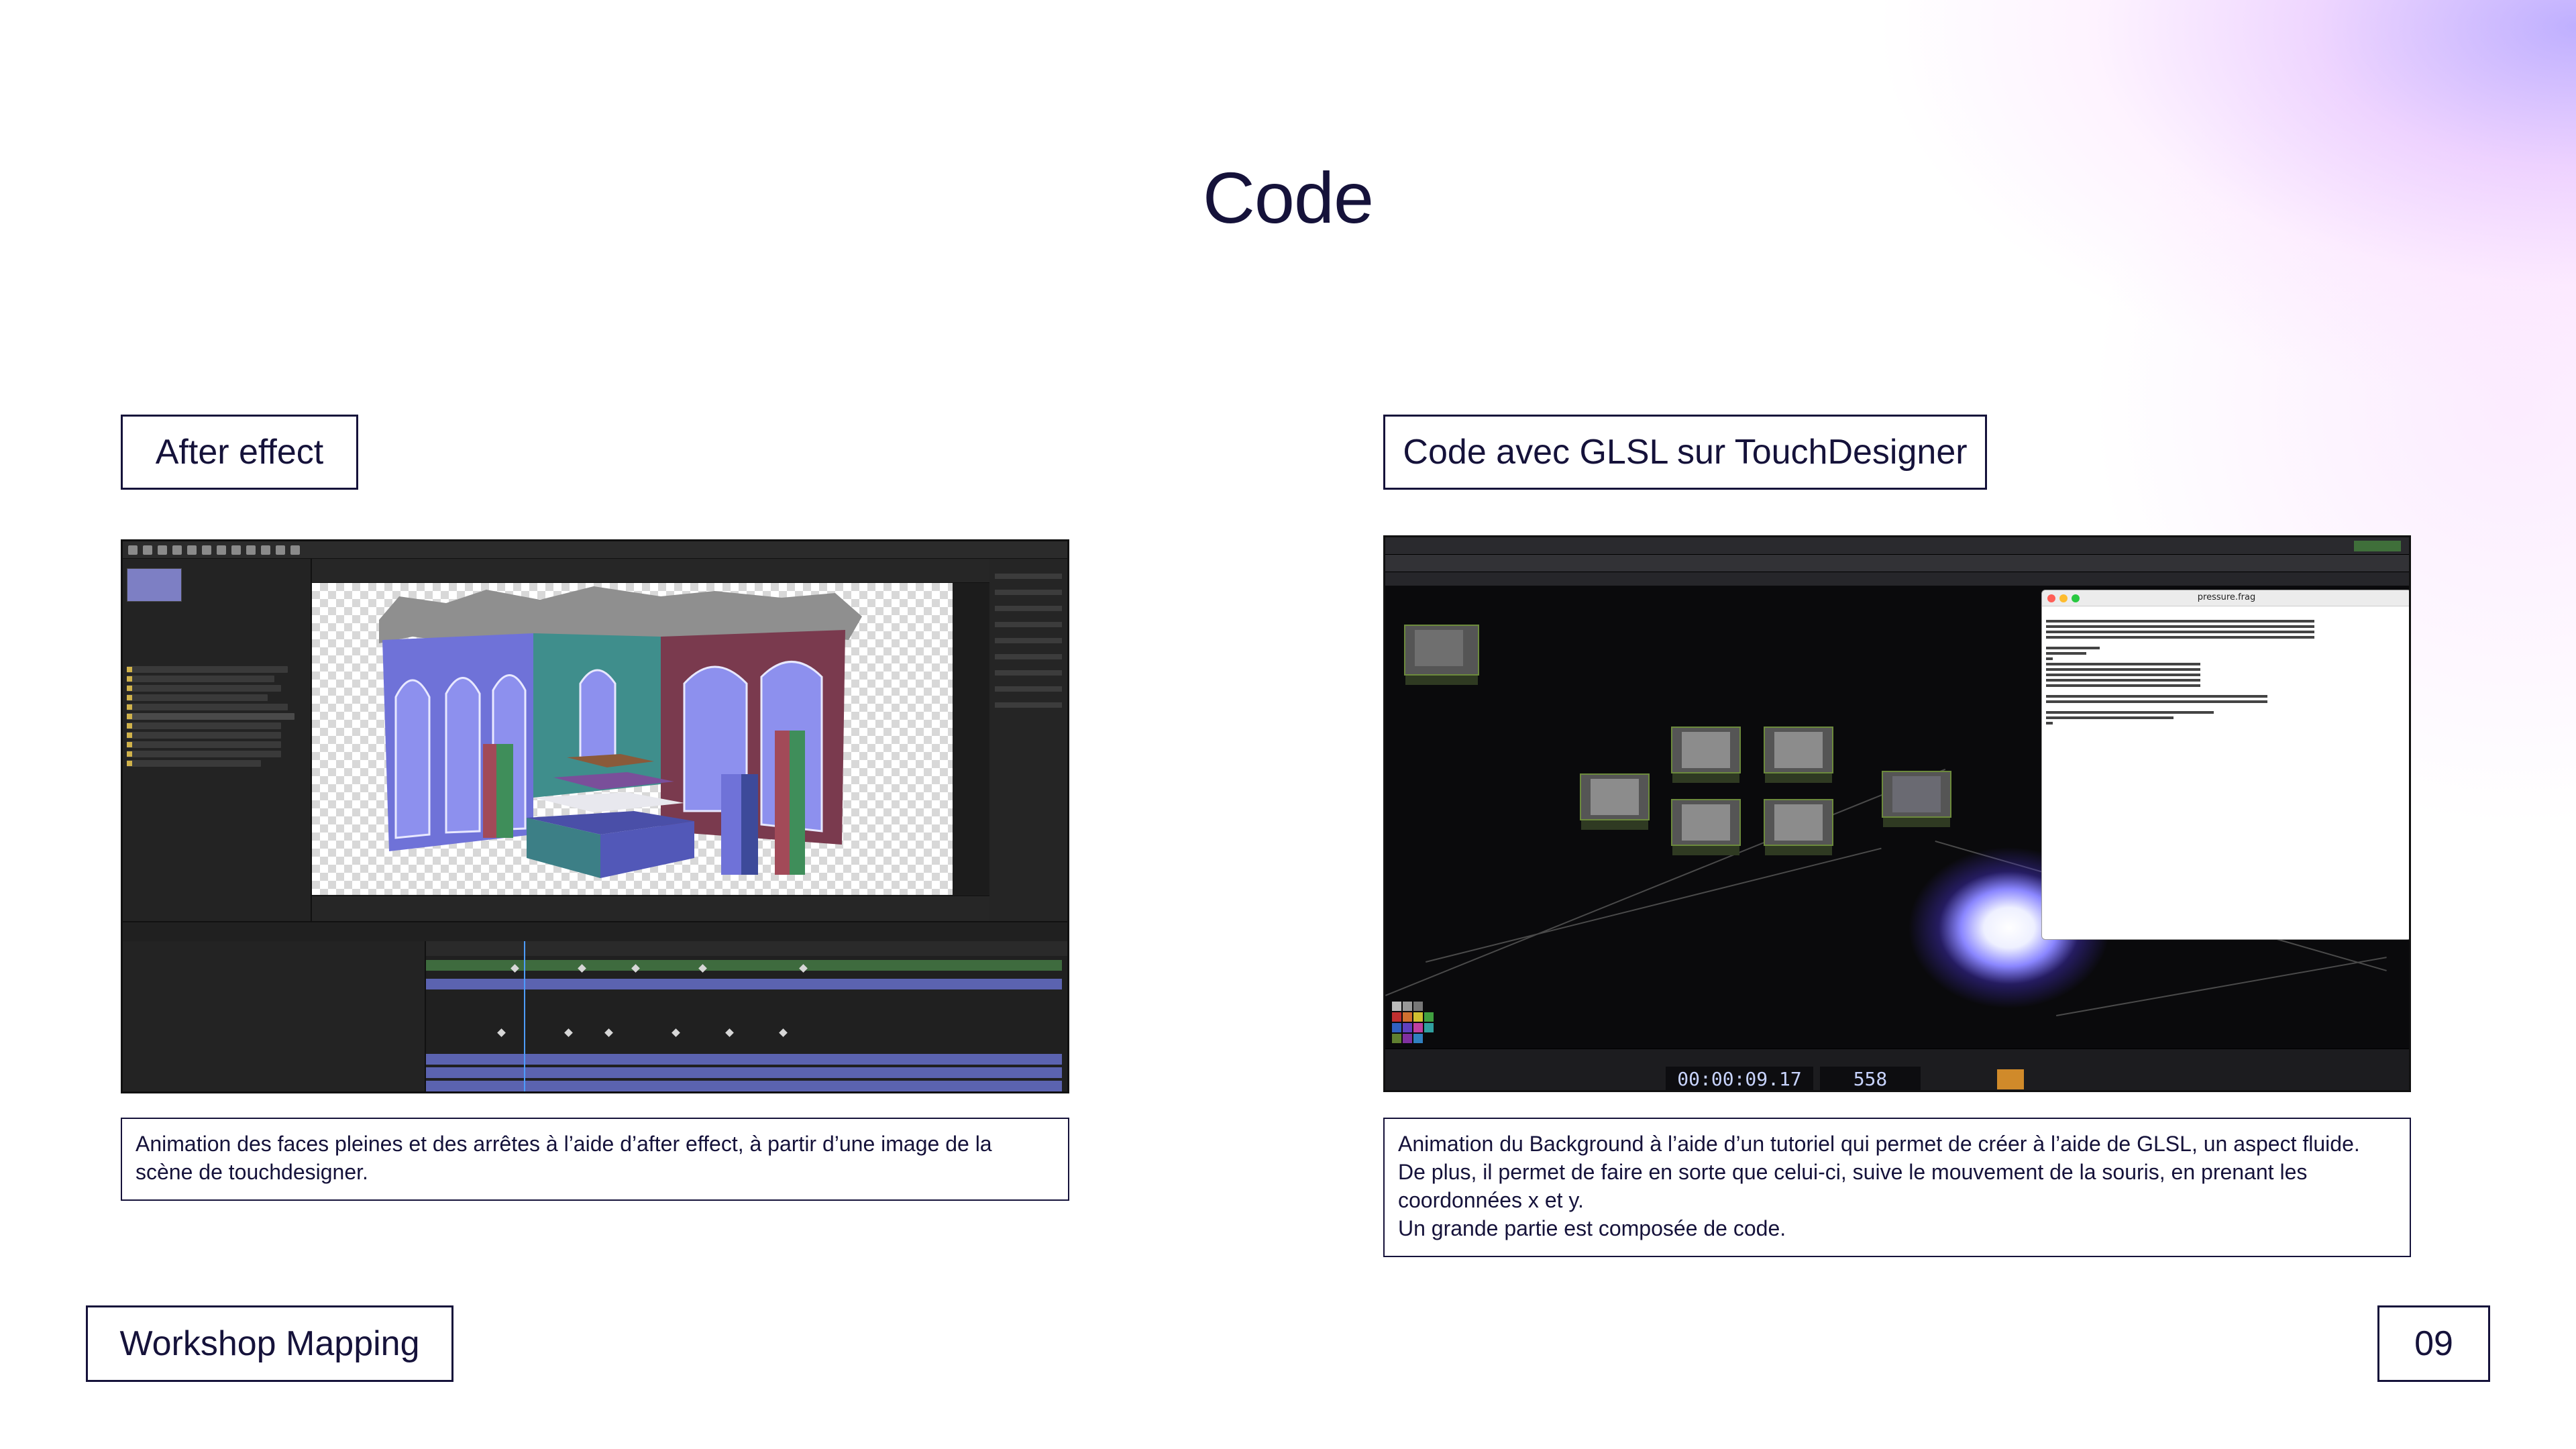 Image resolution: width=2576 pixels, height=1449 pixels. Describe the element at coordinates (2225, 765) in the screenshot. I see `td-code-window: pressure.frag` at that location.